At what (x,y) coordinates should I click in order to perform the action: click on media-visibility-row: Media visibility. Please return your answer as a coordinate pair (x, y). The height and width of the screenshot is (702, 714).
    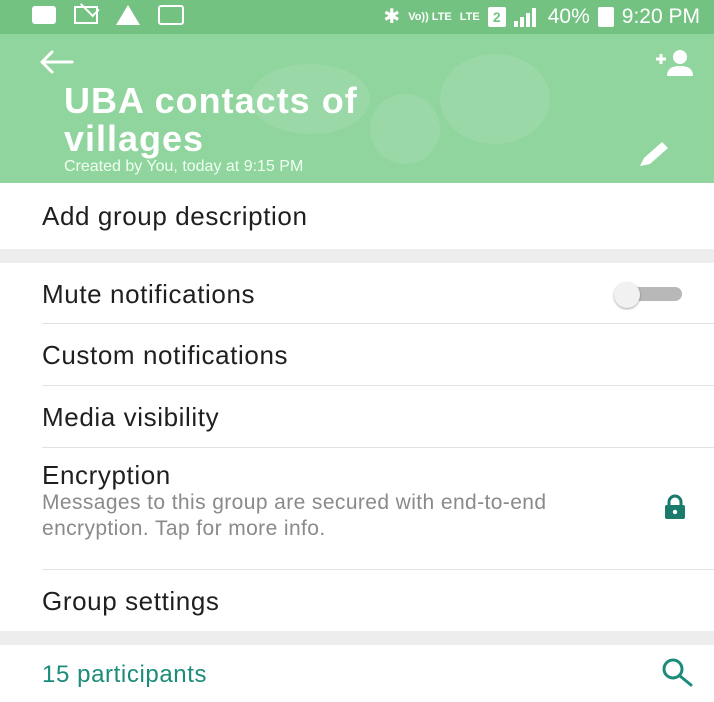
    Looking at the image, I should click on (357, 416).